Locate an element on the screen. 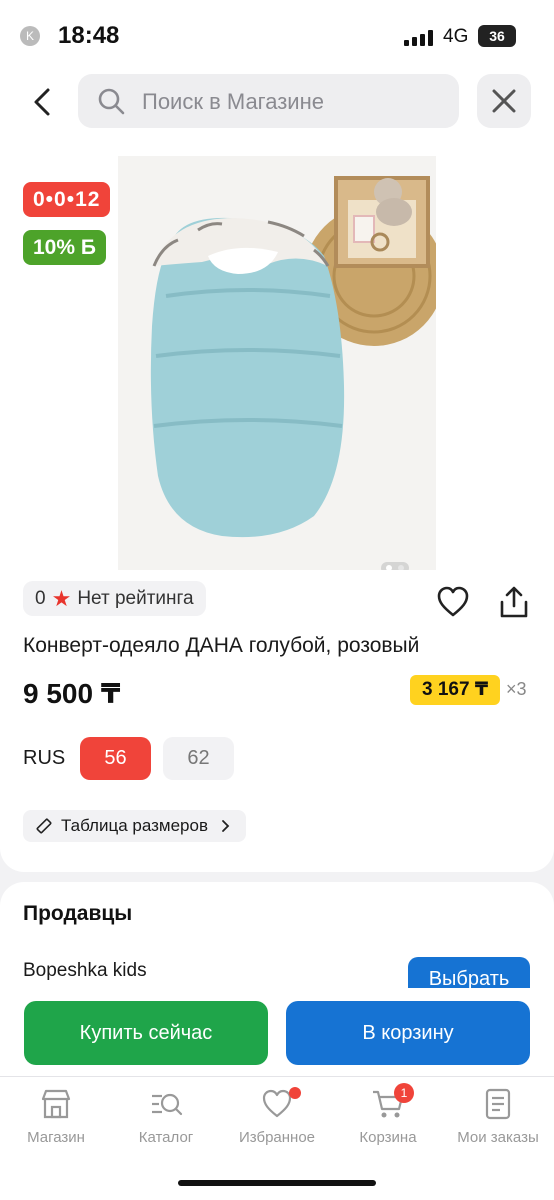 This screenshot has width=554, height=1200. tab-orders: Мои заказы is located at coordinates (498, 1116).